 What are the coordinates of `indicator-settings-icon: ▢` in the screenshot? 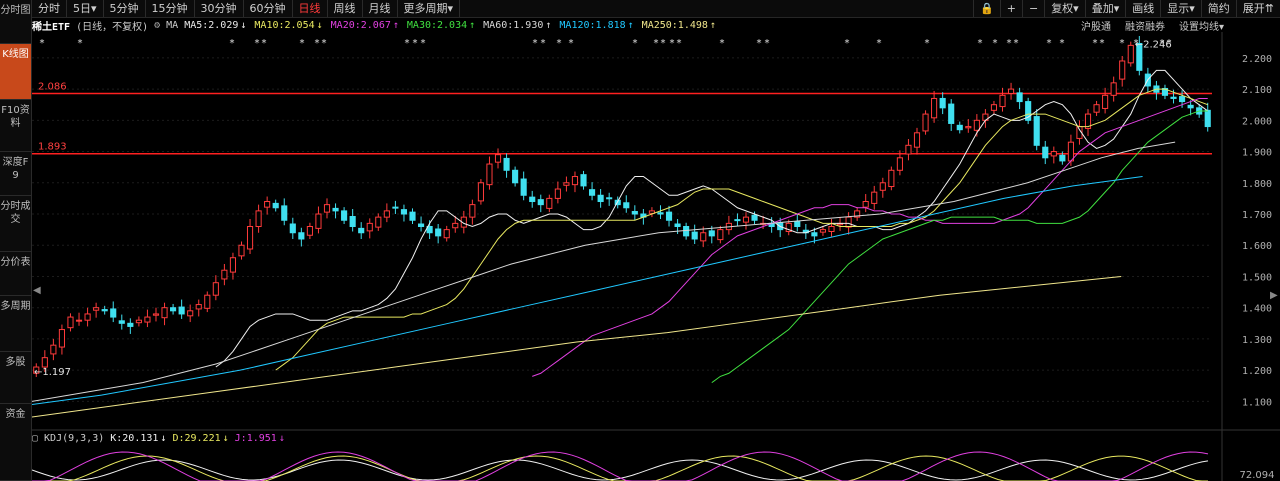 It's located at (35, 438).